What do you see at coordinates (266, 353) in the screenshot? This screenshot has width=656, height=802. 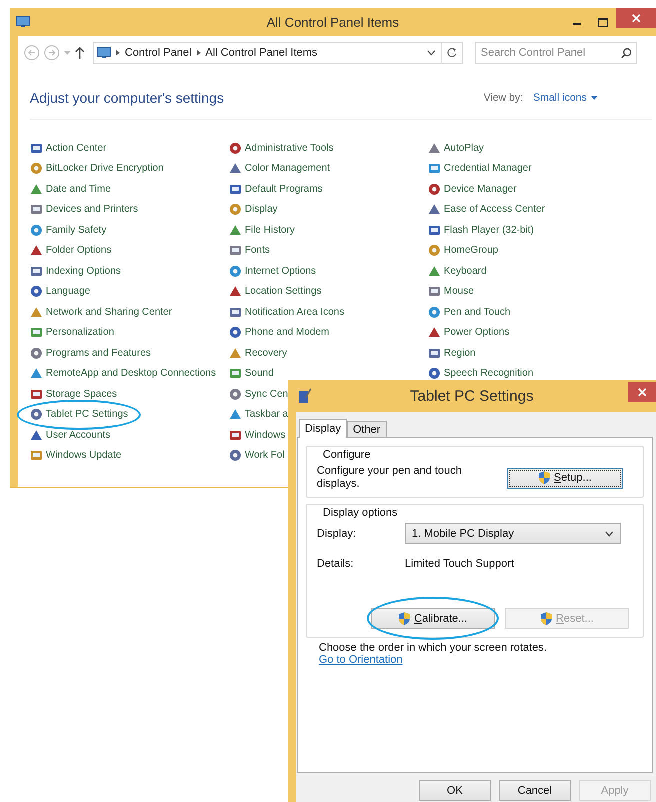 I see `control-panel-link: Recovery` at bounding box center [266, 353].